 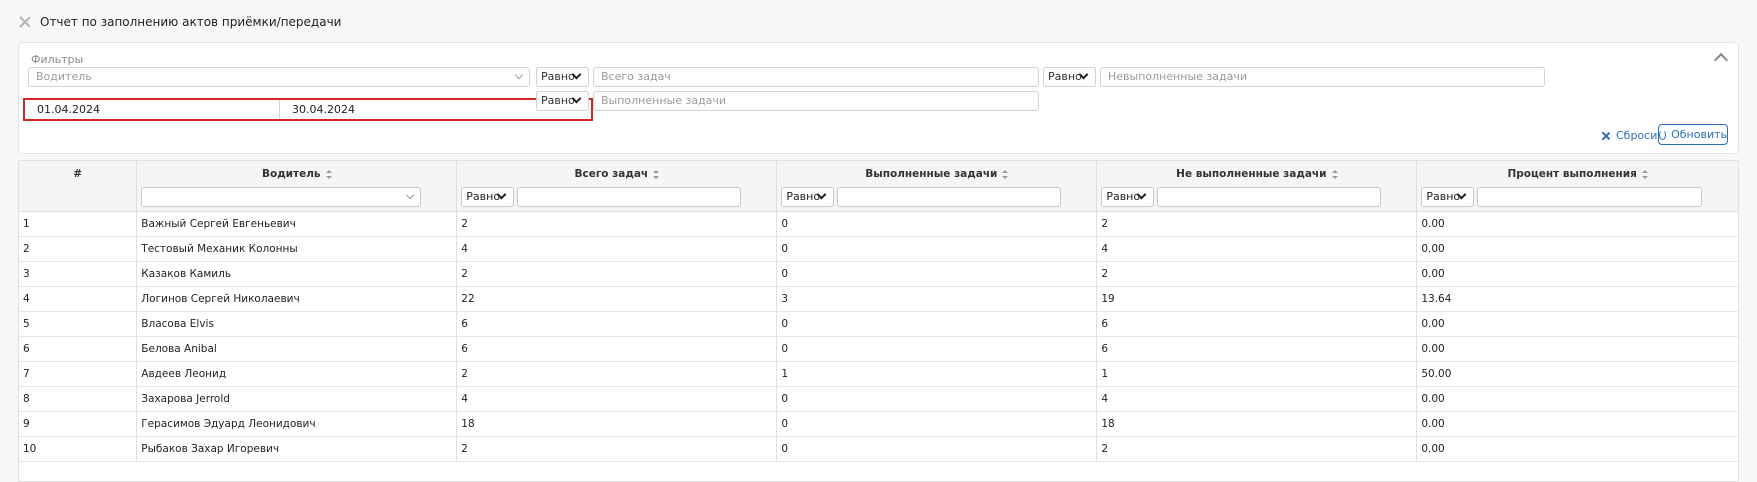 I want to click on done-tasks-input: Выполненные задачи, so click(x=816, y=101).